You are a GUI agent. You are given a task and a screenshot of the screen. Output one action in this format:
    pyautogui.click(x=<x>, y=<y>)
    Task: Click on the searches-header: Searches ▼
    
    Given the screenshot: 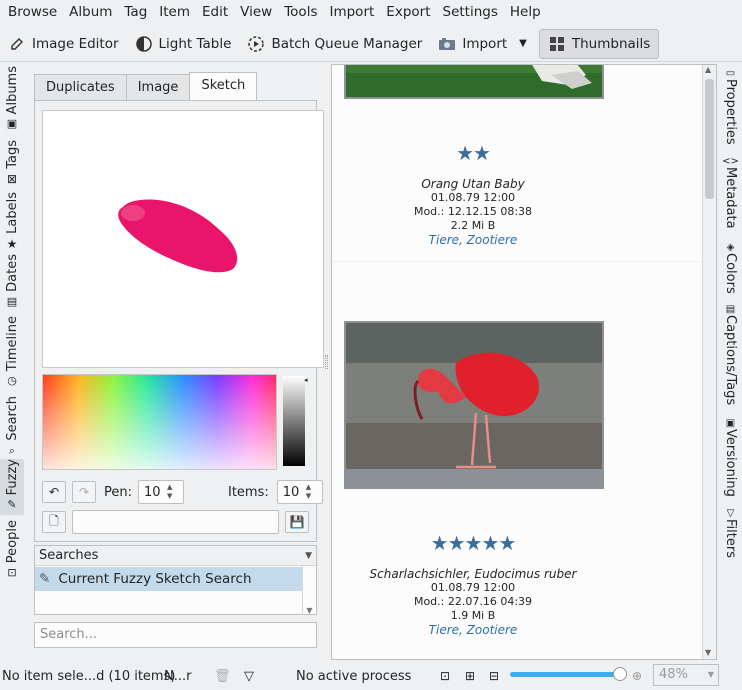 What is the action you would take?
    pyautogui.click(x=175, y=556)
    